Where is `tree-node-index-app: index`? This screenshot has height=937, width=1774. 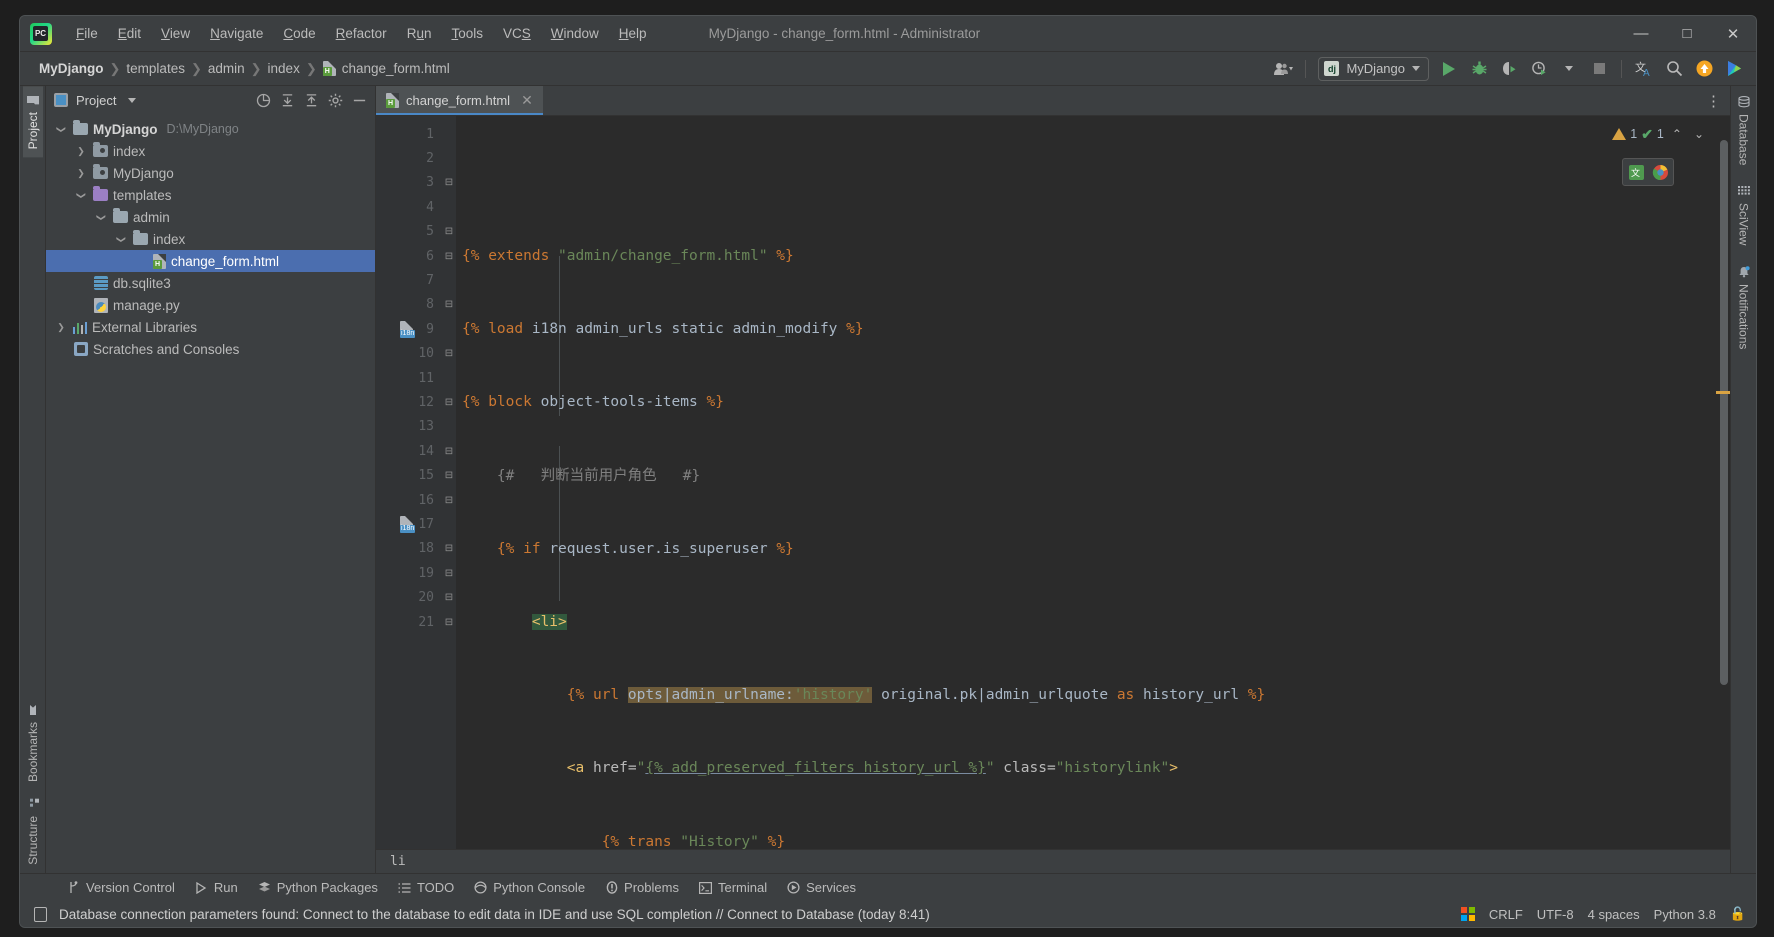 tree-node-index-app: index is located at coordinates (210, 151).